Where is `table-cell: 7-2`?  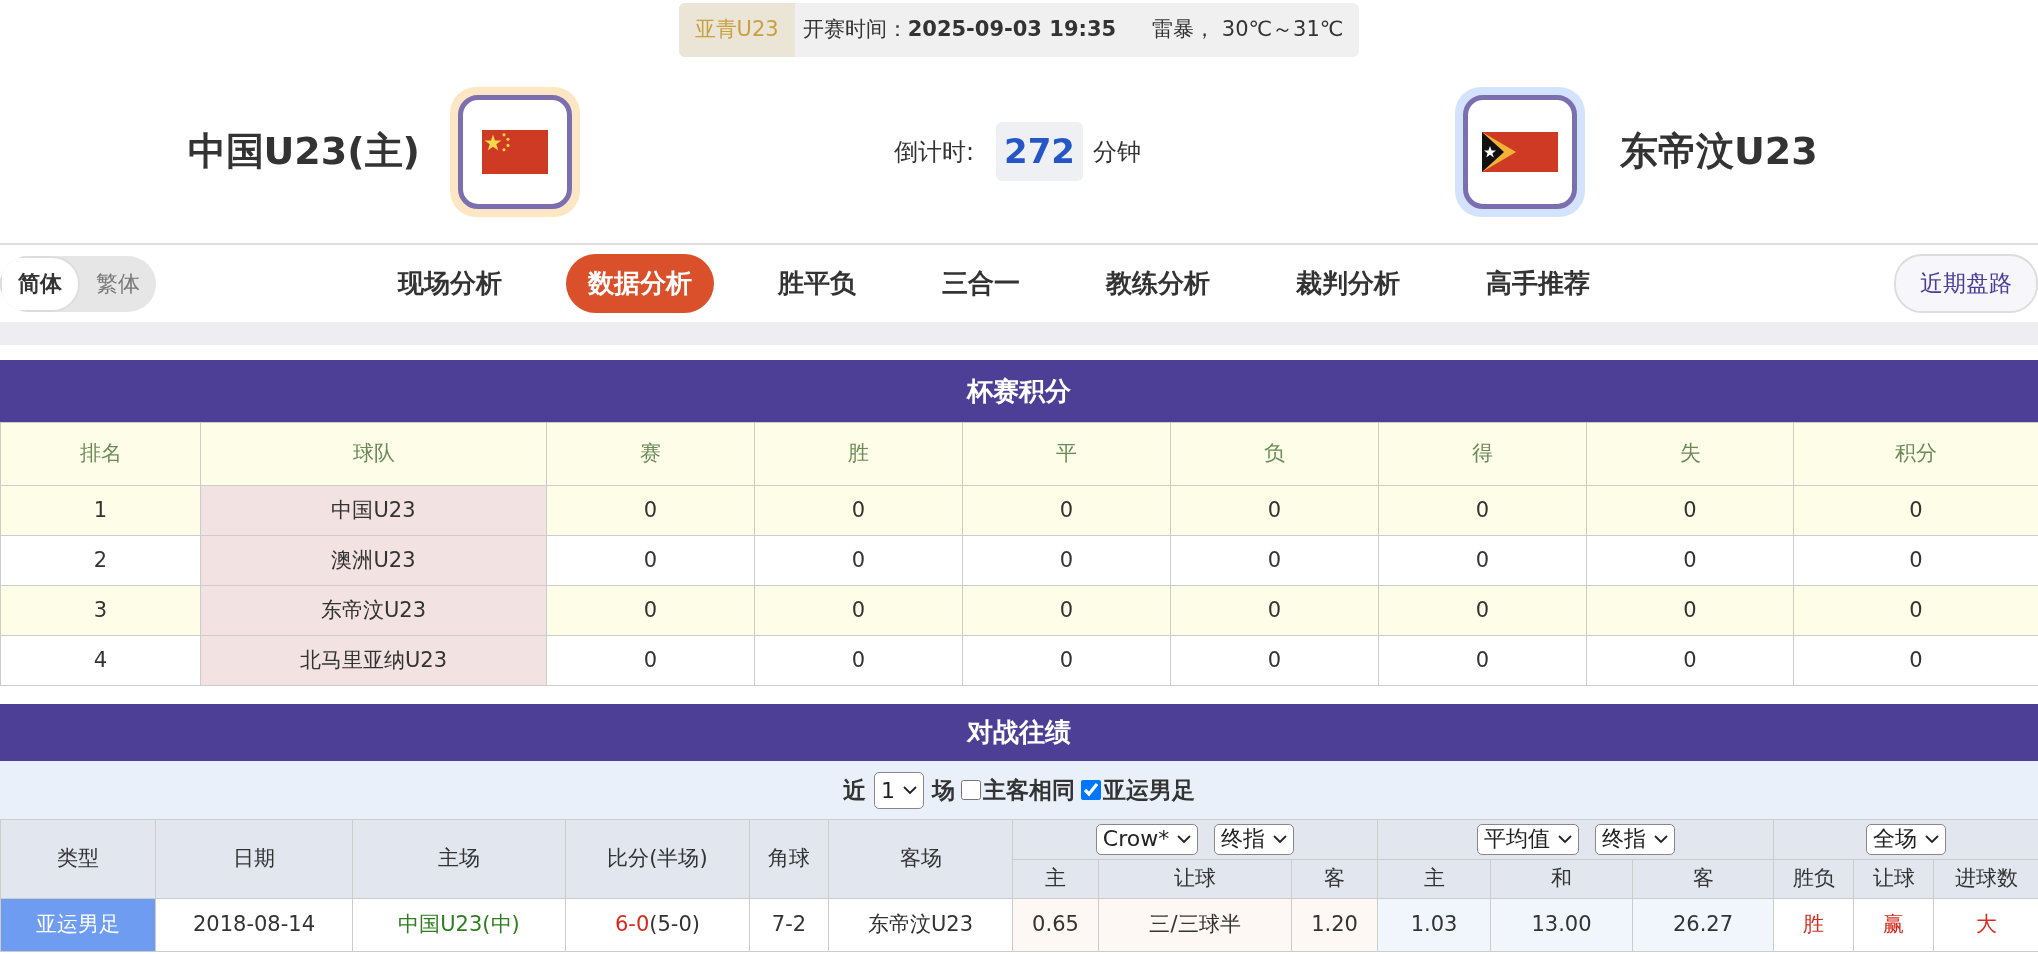
table-cell: 7-2 is located at coordinates (789, 925).